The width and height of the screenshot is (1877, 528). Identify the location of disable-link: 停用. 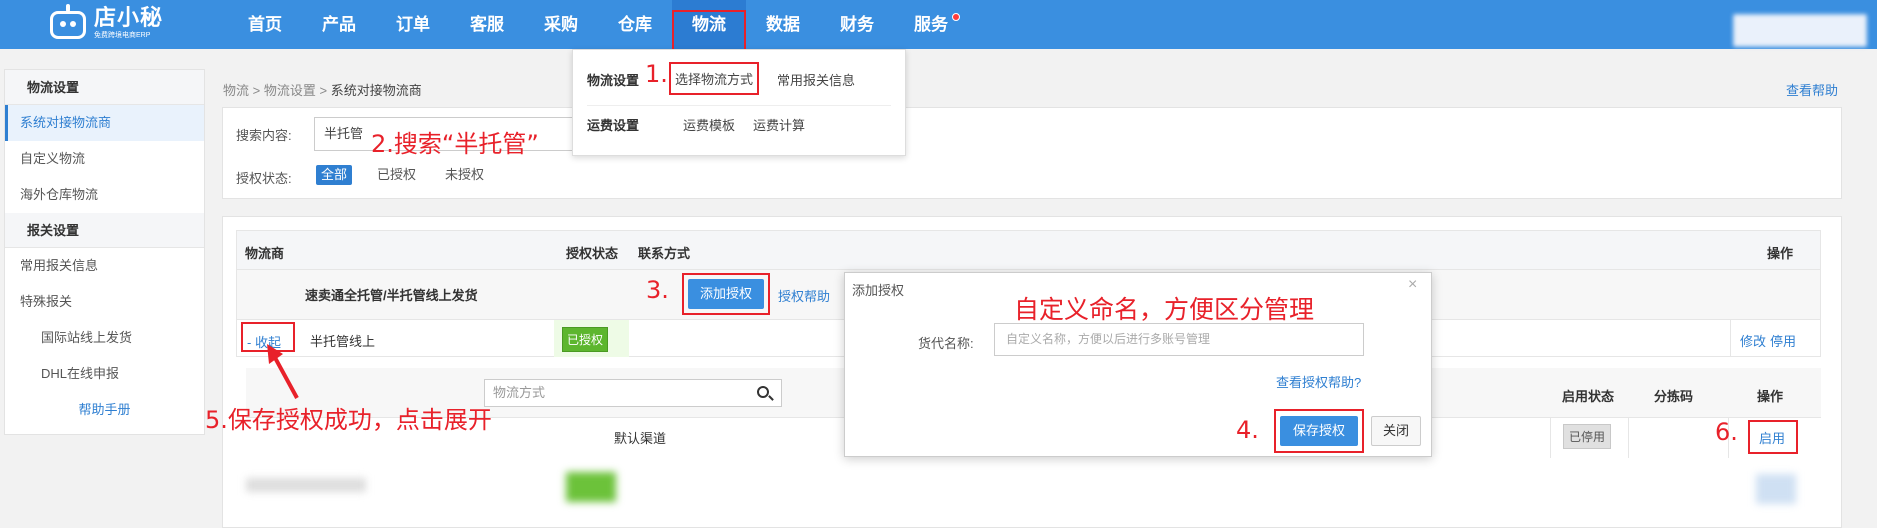
(1783, 340).